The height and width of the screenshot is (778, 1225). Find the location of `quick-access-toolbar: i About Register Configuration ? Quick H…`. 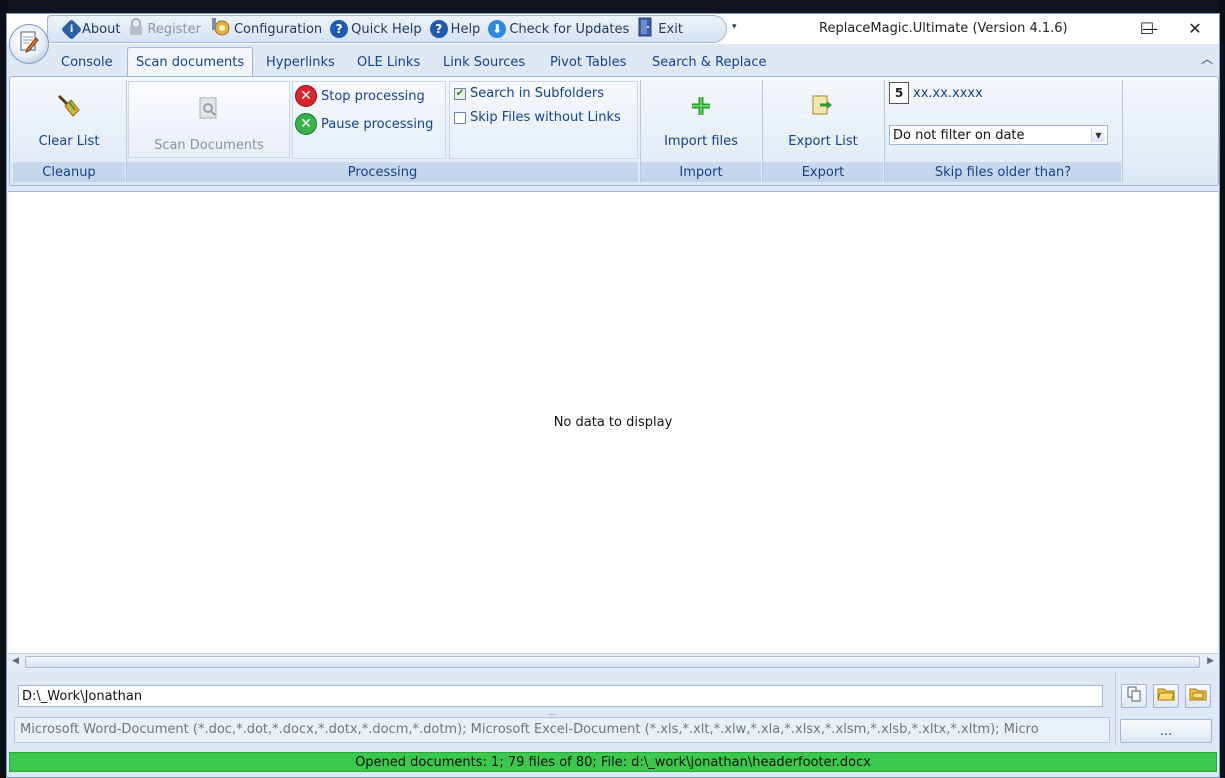

quick-access-toolbar: i About Register Configuration ? Quick H… is located at coordinates (387, 29).